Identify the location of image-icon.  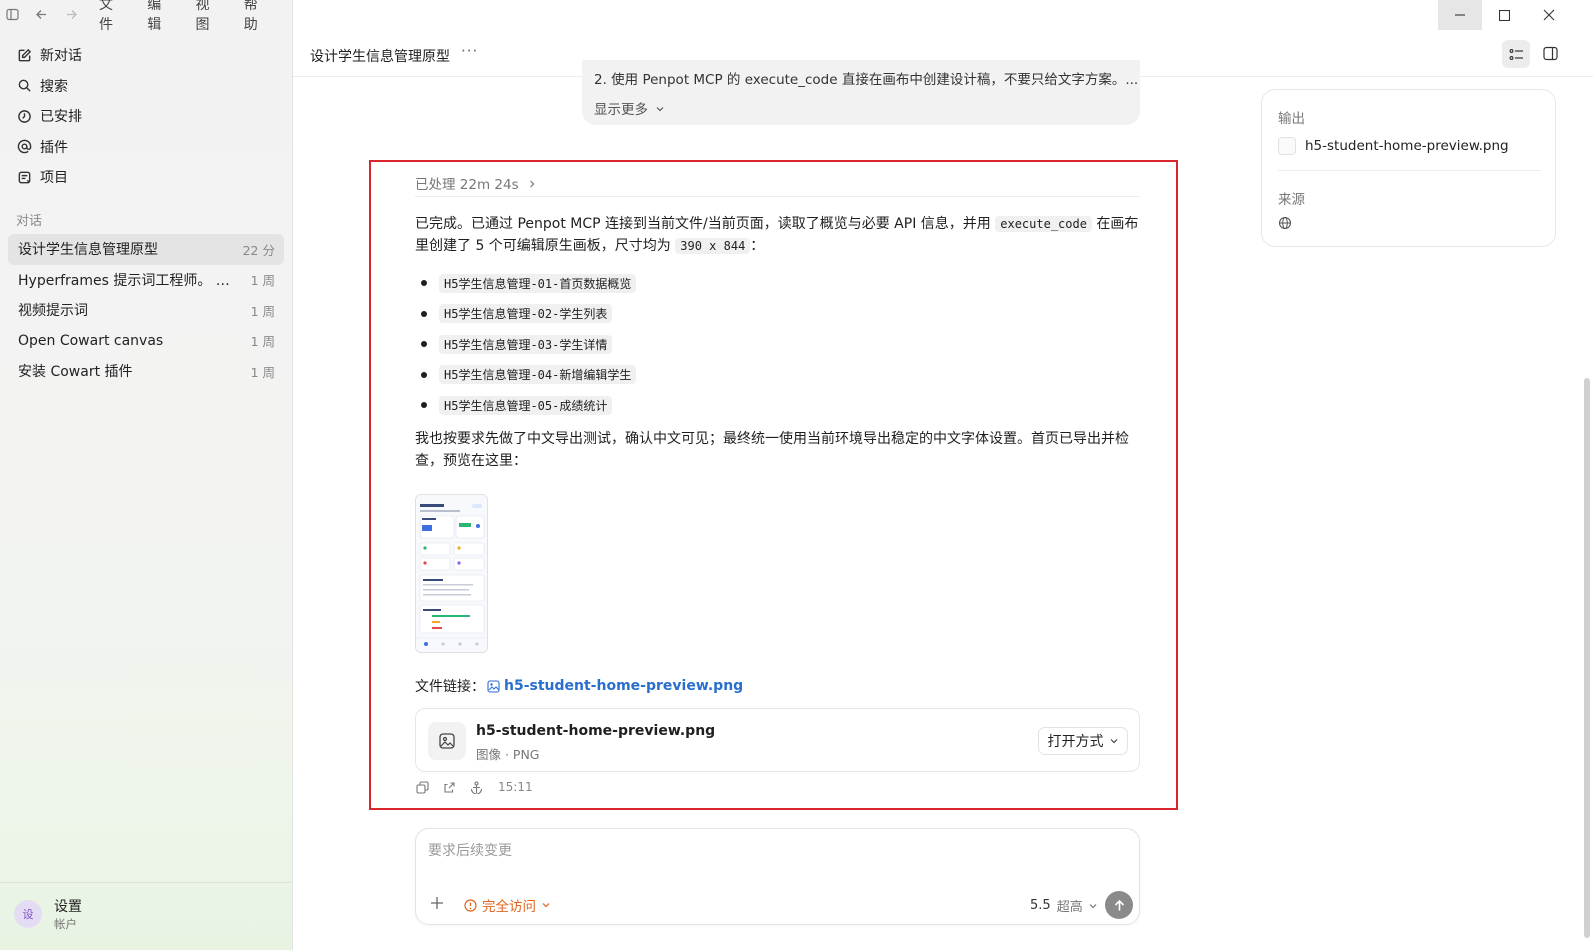
(493, 686).